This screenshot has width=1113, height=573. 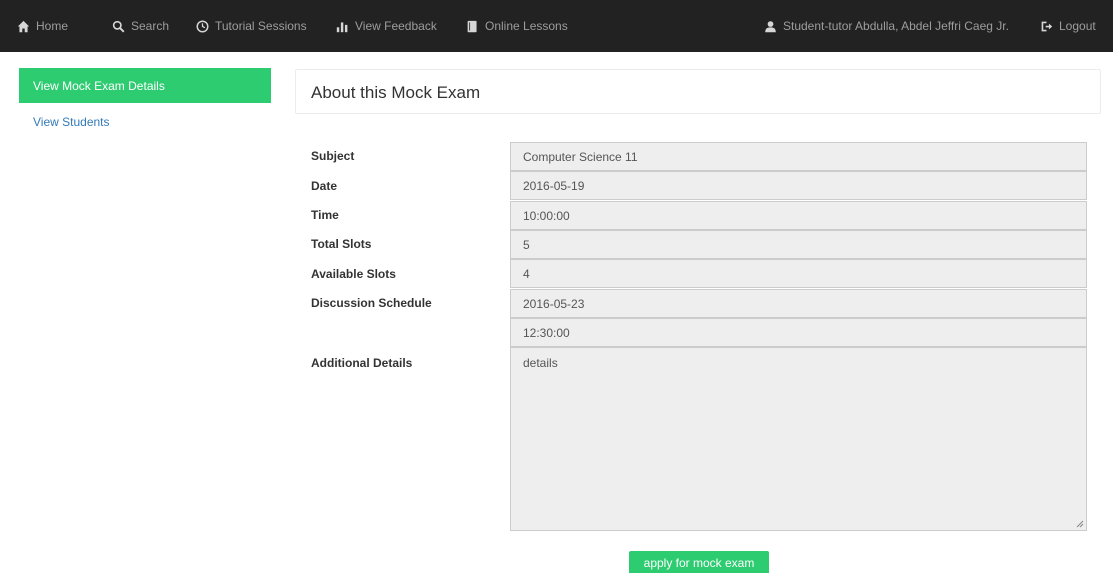 I want to click on logout-icon, so click(x=1047, y=26).